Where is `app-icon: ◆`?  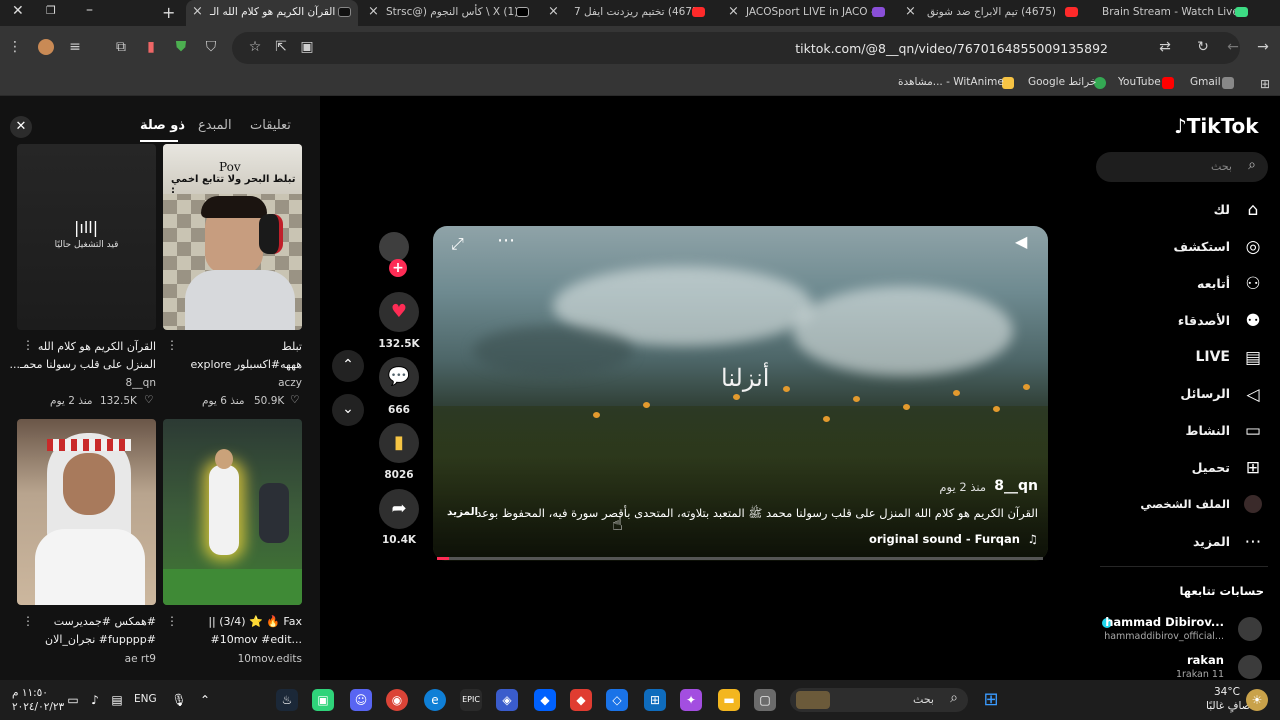 app-icon: ◆ is located at coordinates (581, 700).